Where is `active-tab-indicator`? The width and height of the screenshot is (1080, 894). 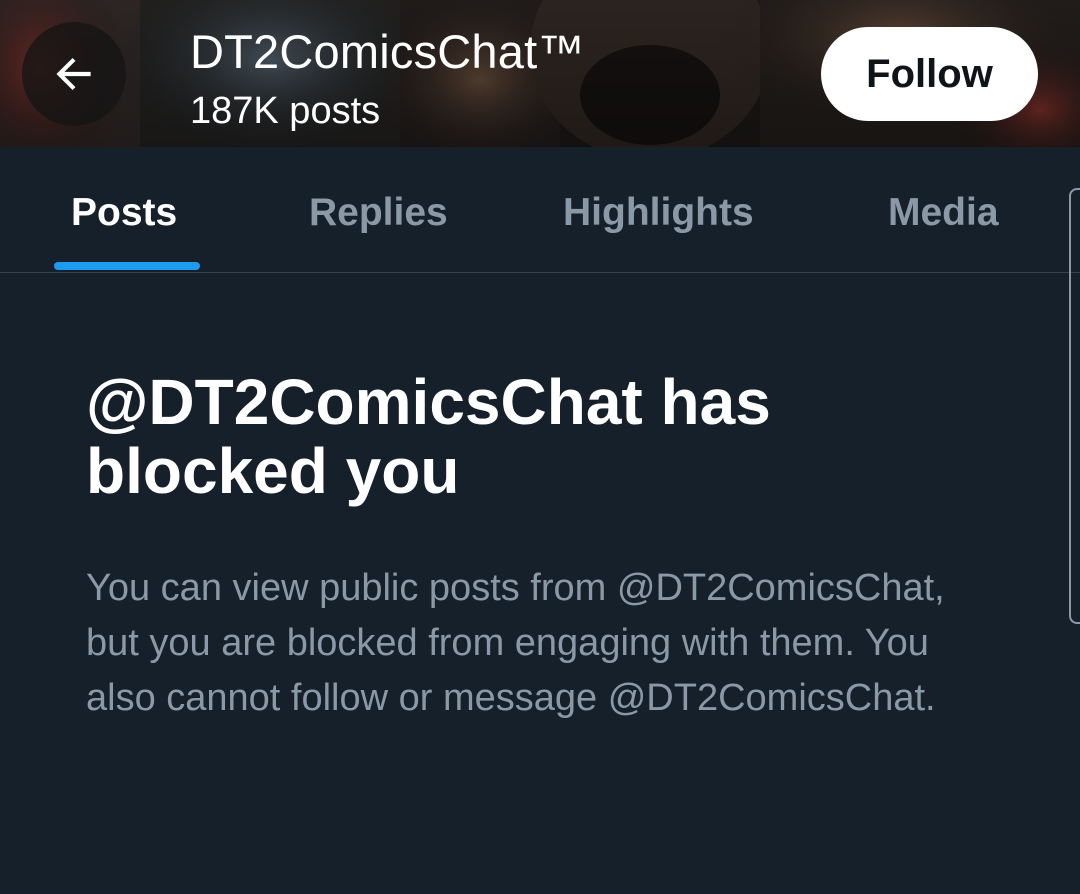 active-tab-indicator is located at coordinates (127, 266).